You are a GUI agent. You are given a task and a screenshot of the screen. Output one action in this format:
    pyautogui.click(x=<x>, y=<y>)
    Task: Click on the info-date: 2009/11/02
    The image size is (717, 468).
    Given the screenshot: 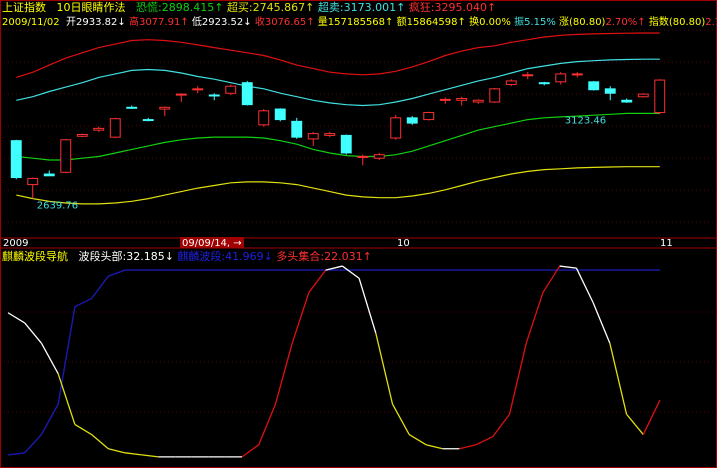 What is the action you would take?
    pyautogui.click(x=31, y=22)
    